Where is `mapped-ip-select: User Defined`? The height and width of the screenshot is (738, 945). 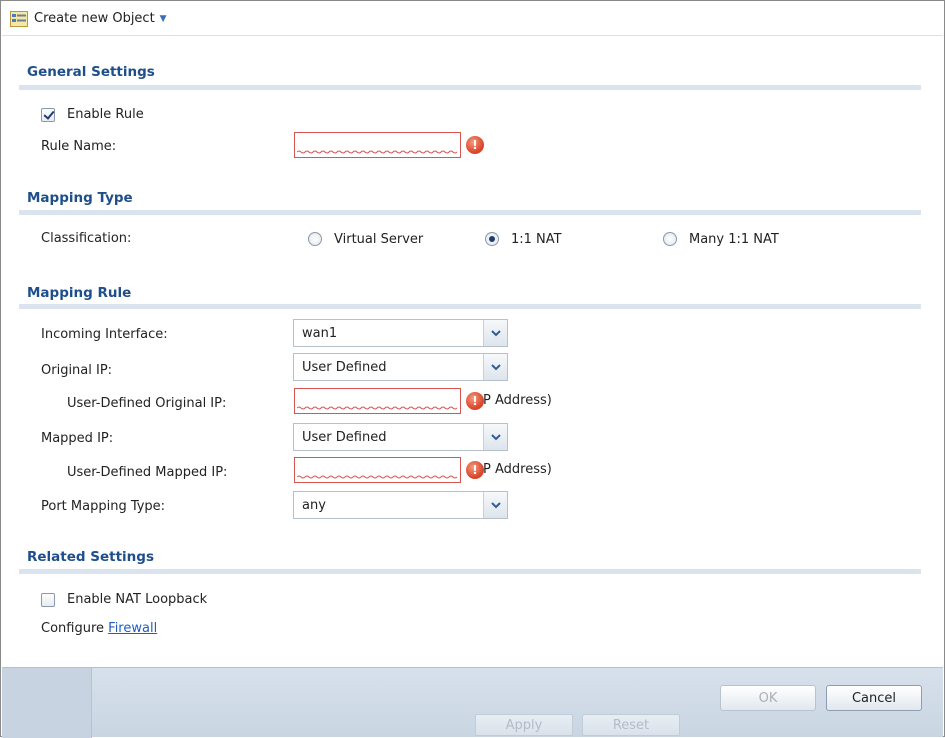 mapped-ip-select: User Defined is located at coordinates (400, 437).